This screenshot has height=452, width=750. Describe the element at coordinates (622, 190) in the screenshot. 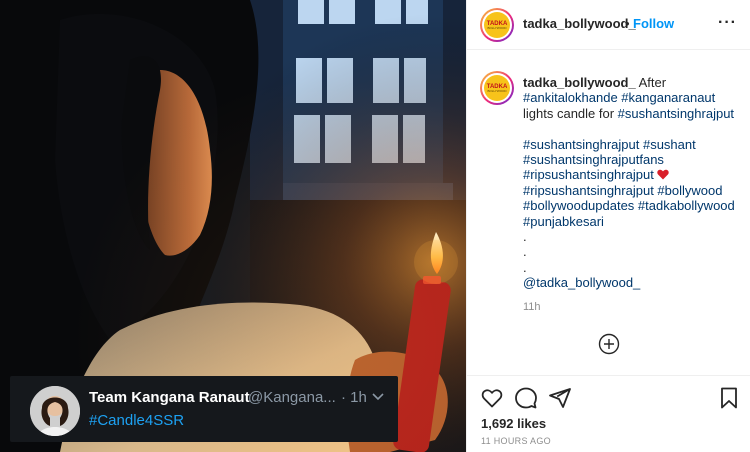

I see `caption-hashtags: #ripsushantsinghrajput #bollywood` at that location.